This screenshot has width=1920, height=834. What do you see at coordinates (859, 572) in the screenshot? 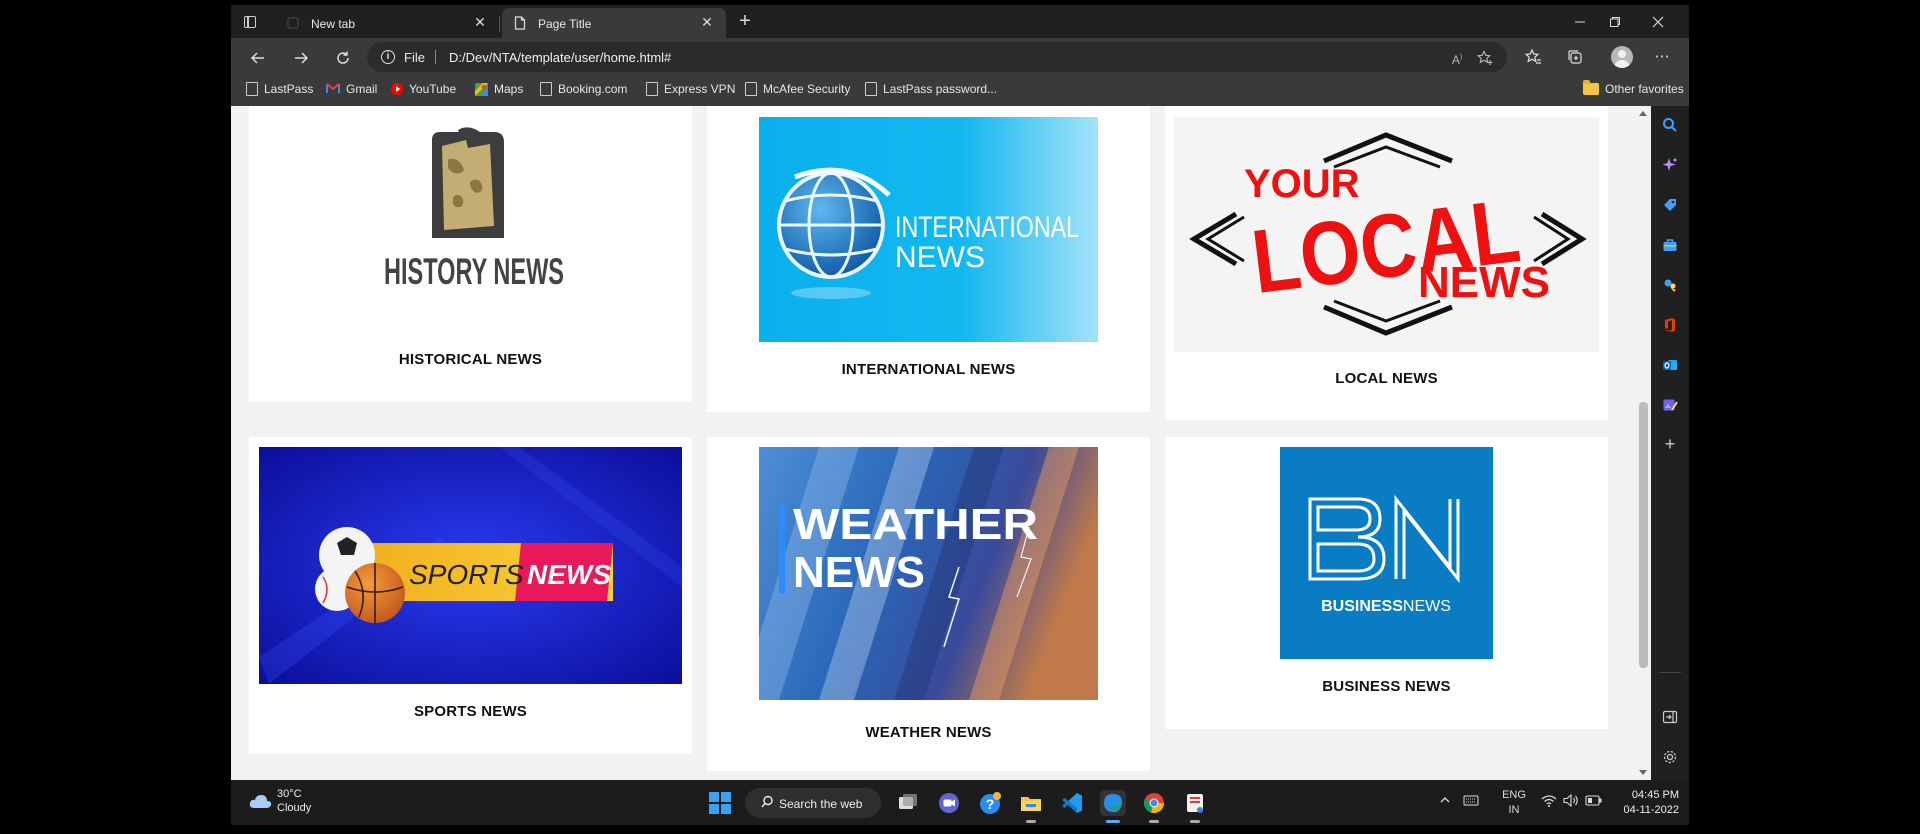
I see `weather-logo-line2: NEWS` at bounding box center [859, 572].